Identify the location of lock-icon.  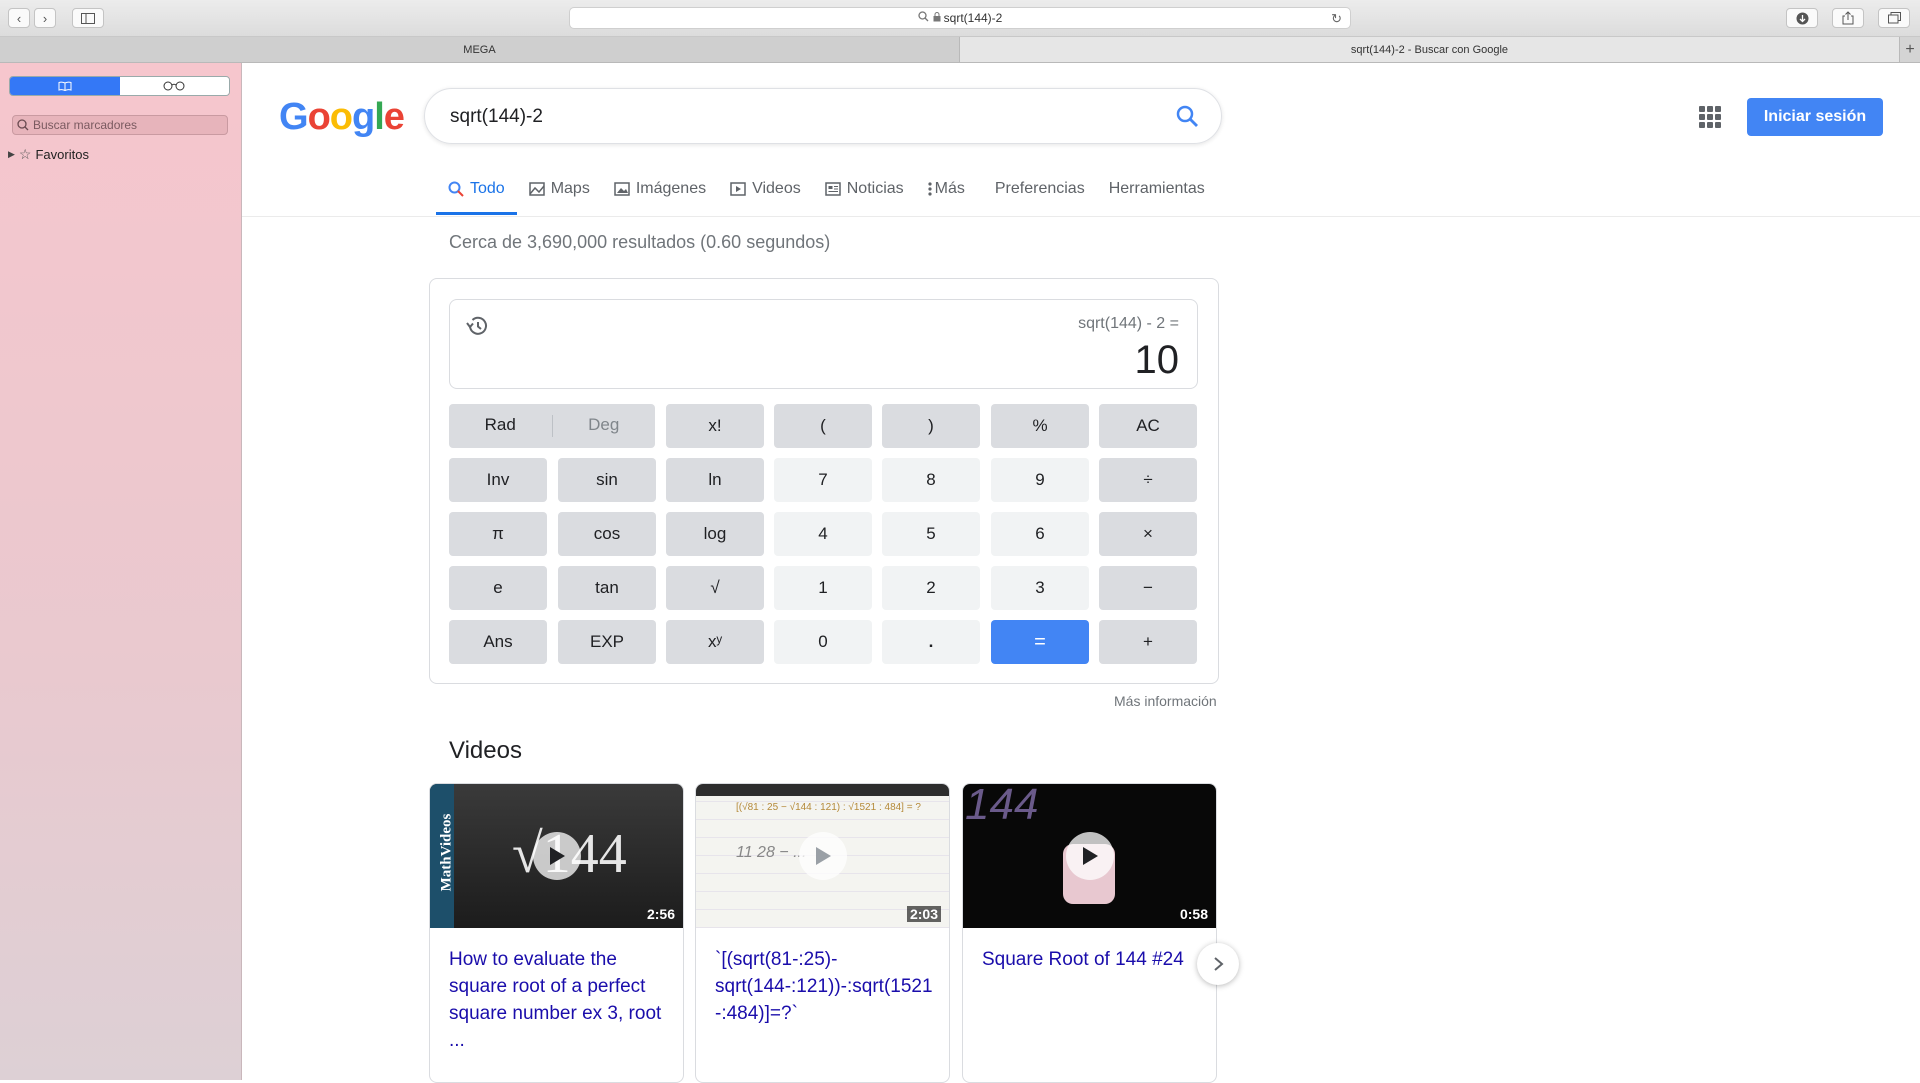
(937, 18).